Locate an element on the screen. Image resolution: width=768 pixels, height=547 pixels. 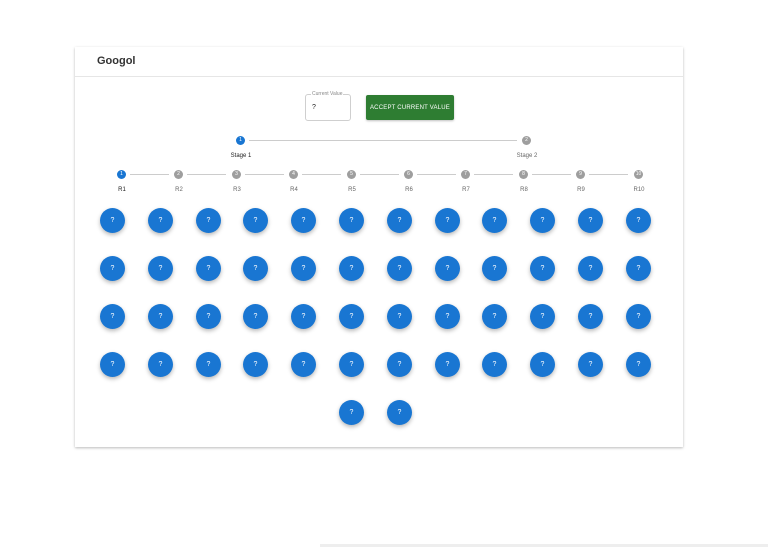
round-label-1: R1 is located at coordinates (122, 190).